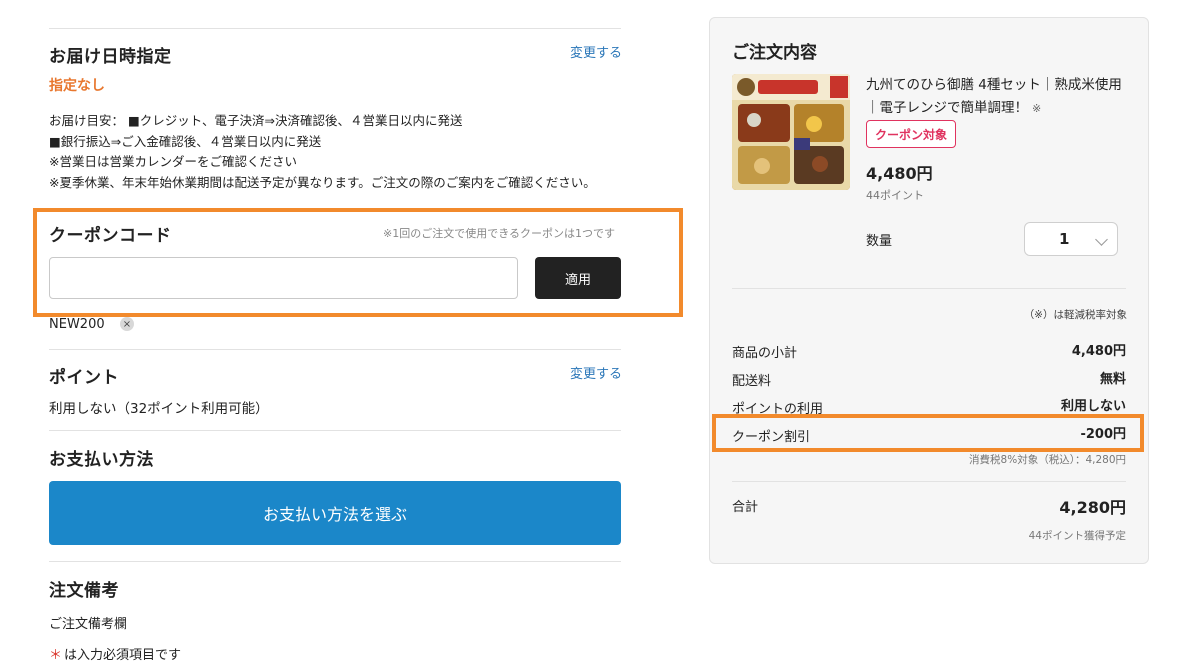  I want to click on quantity-select: 1, so click(1071, 239).